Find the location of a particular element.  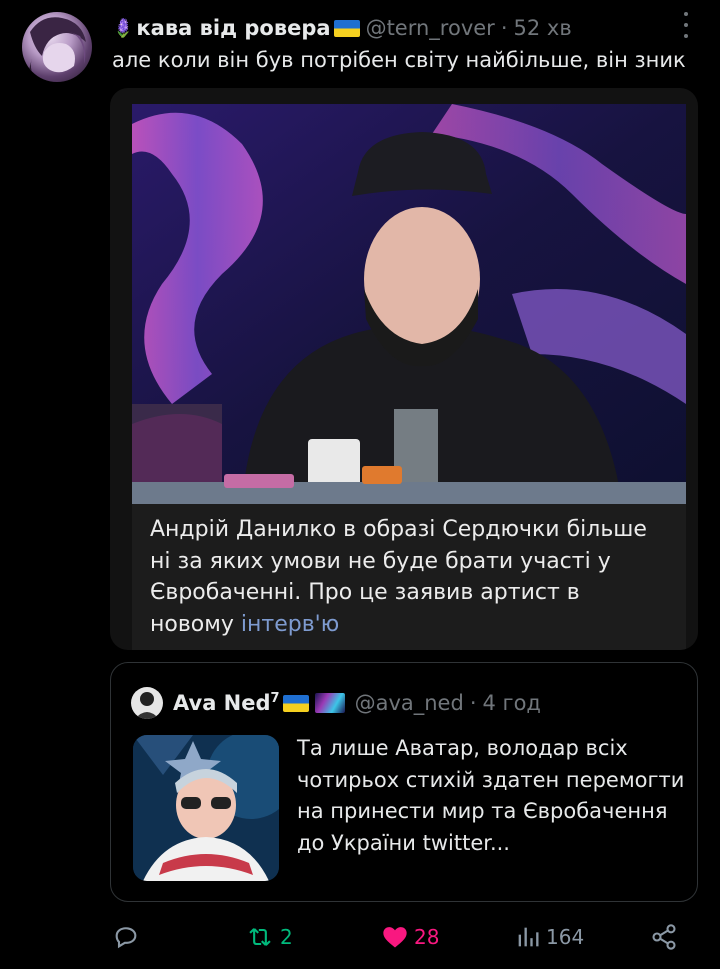

retweet-icon is located at coordinates (260, 937).